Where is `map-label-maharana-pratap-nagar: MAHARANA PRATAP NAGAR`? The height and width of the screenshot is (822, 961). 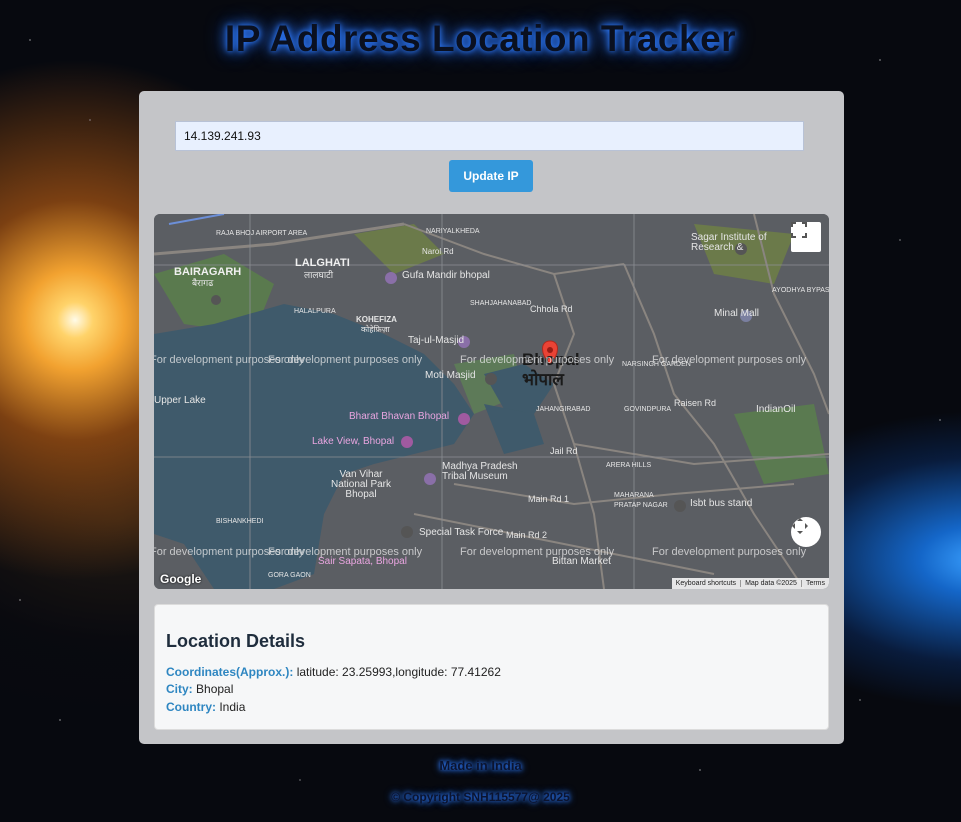 map-label-maharana-pratap-nagar: MAHARANA PRATAP NAGAR is located at coordinates (641, 500).